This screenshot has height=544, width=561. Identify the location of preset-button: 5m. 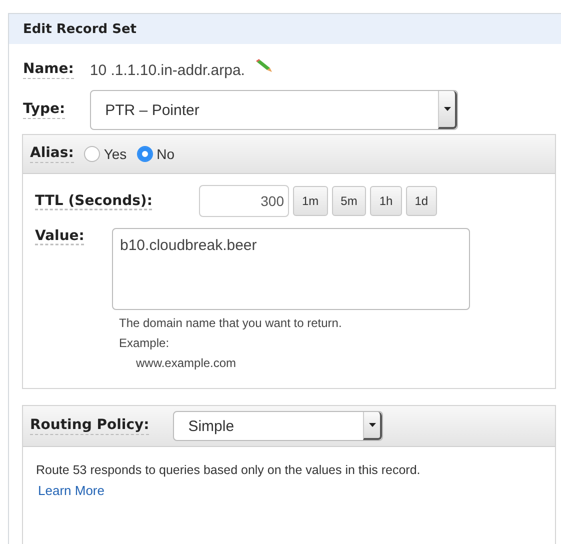
(349, 201).